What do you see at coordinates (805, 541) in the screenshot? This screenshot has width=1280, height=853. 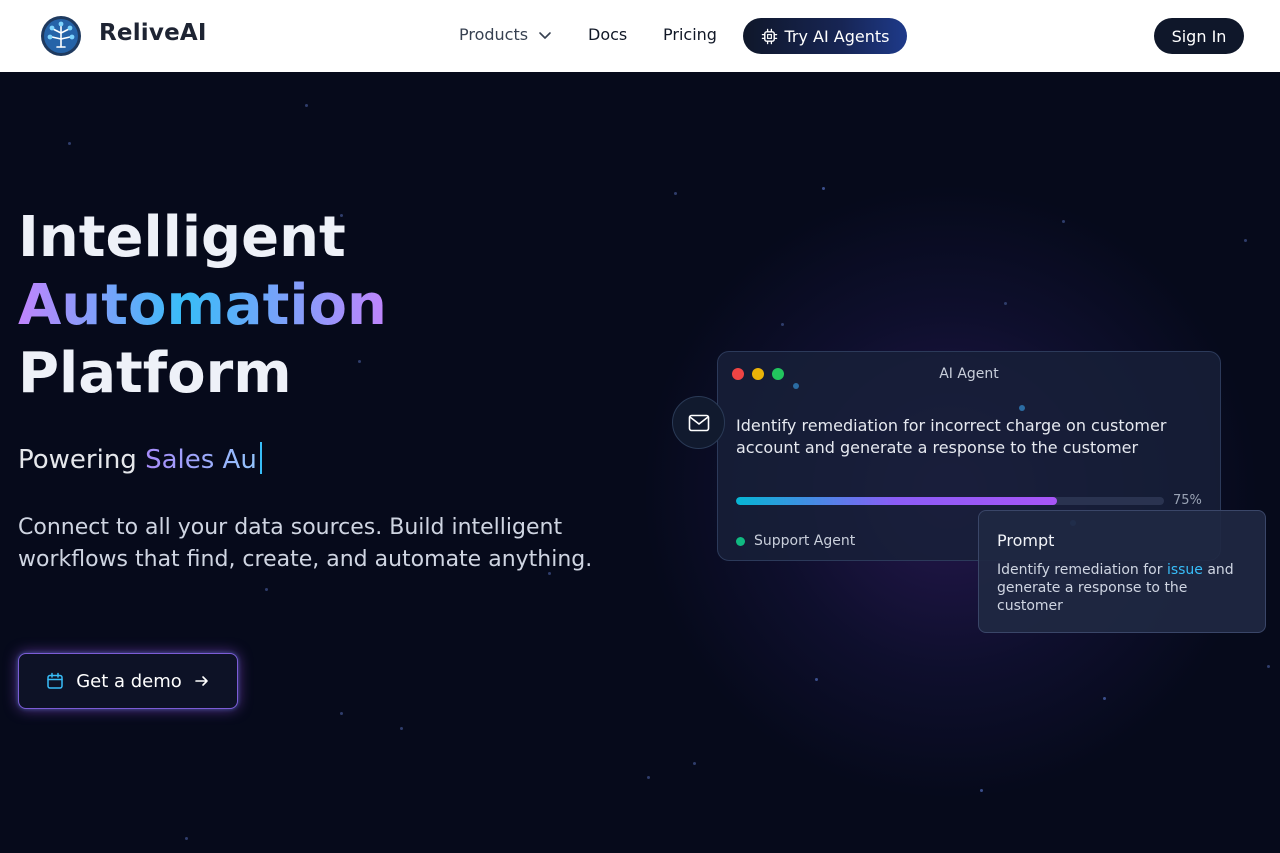 I see `agent-name-label: Support Agent` at bounding box center [805, 541].